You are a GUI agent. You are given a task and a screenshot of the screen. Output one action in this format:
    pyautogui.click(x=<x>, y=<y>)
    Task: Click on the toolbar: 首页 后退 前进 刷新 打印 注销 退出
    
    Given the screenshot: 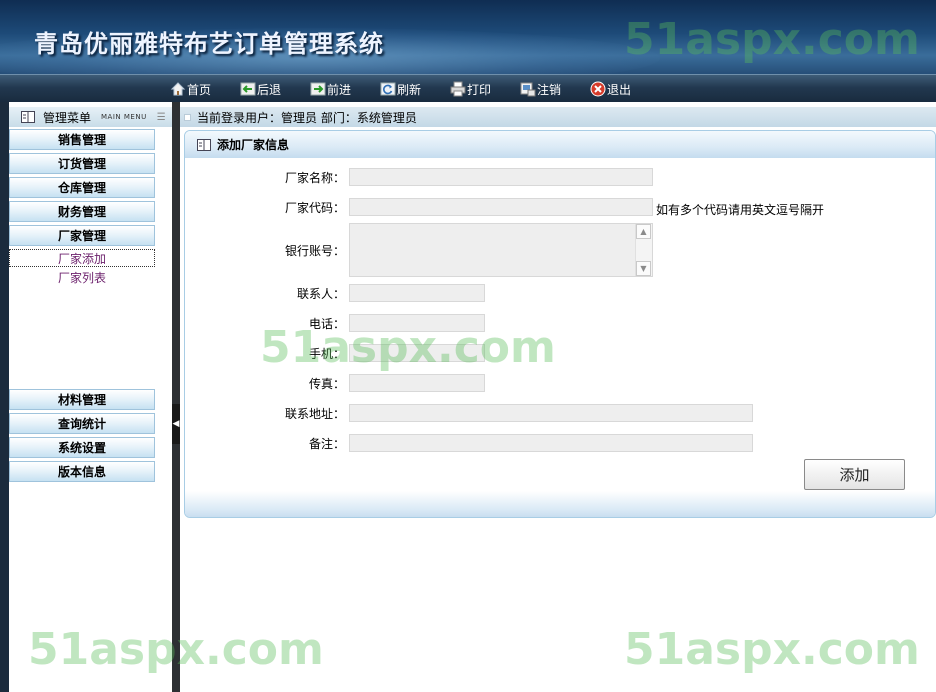 What is the action you would take?
    pyautogui.click(x=468, y=88)
    